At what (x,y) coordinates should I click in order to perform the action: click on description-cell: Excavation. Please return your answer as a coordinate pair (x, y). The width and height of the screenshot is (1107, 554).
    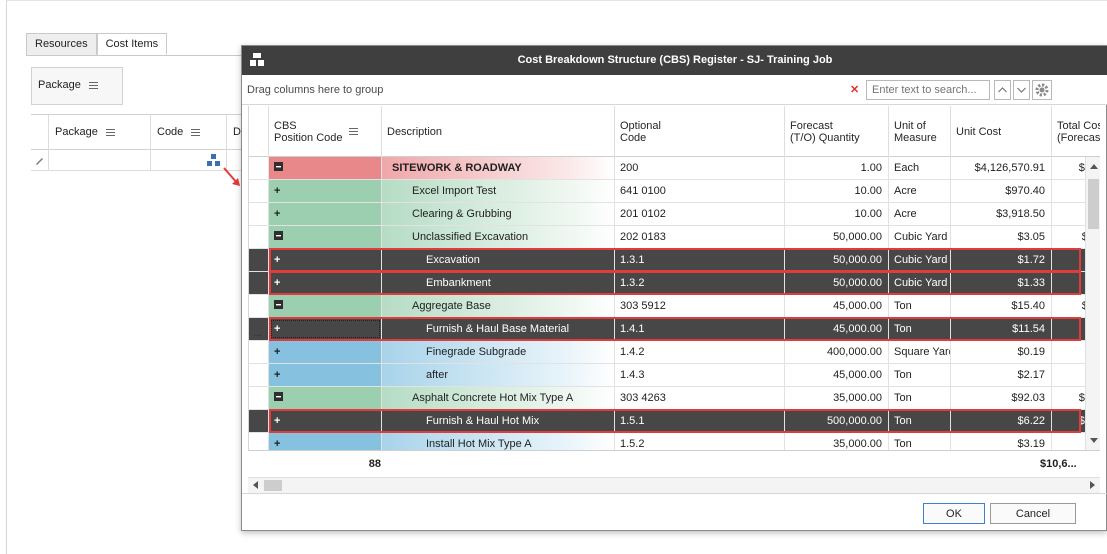
    Looking at the image, I should click on (498, 260).